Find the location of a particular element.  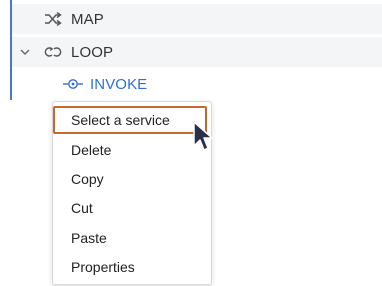

menu-item-delete: Delete is located at coordinates (132, 150).